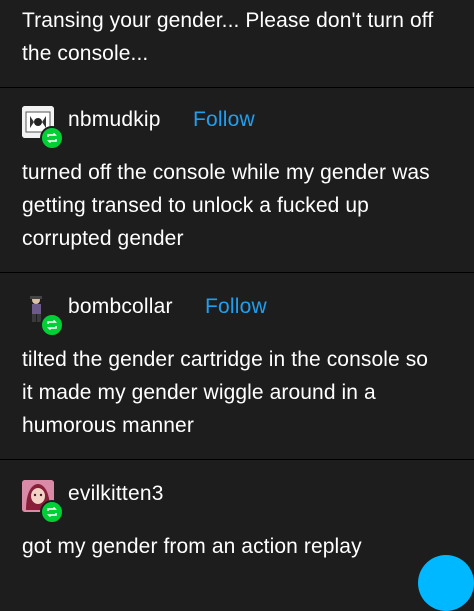 This screenshot has width=474, height=611. I want to click on post-header: bombcollar Follow, so click(239, 315).